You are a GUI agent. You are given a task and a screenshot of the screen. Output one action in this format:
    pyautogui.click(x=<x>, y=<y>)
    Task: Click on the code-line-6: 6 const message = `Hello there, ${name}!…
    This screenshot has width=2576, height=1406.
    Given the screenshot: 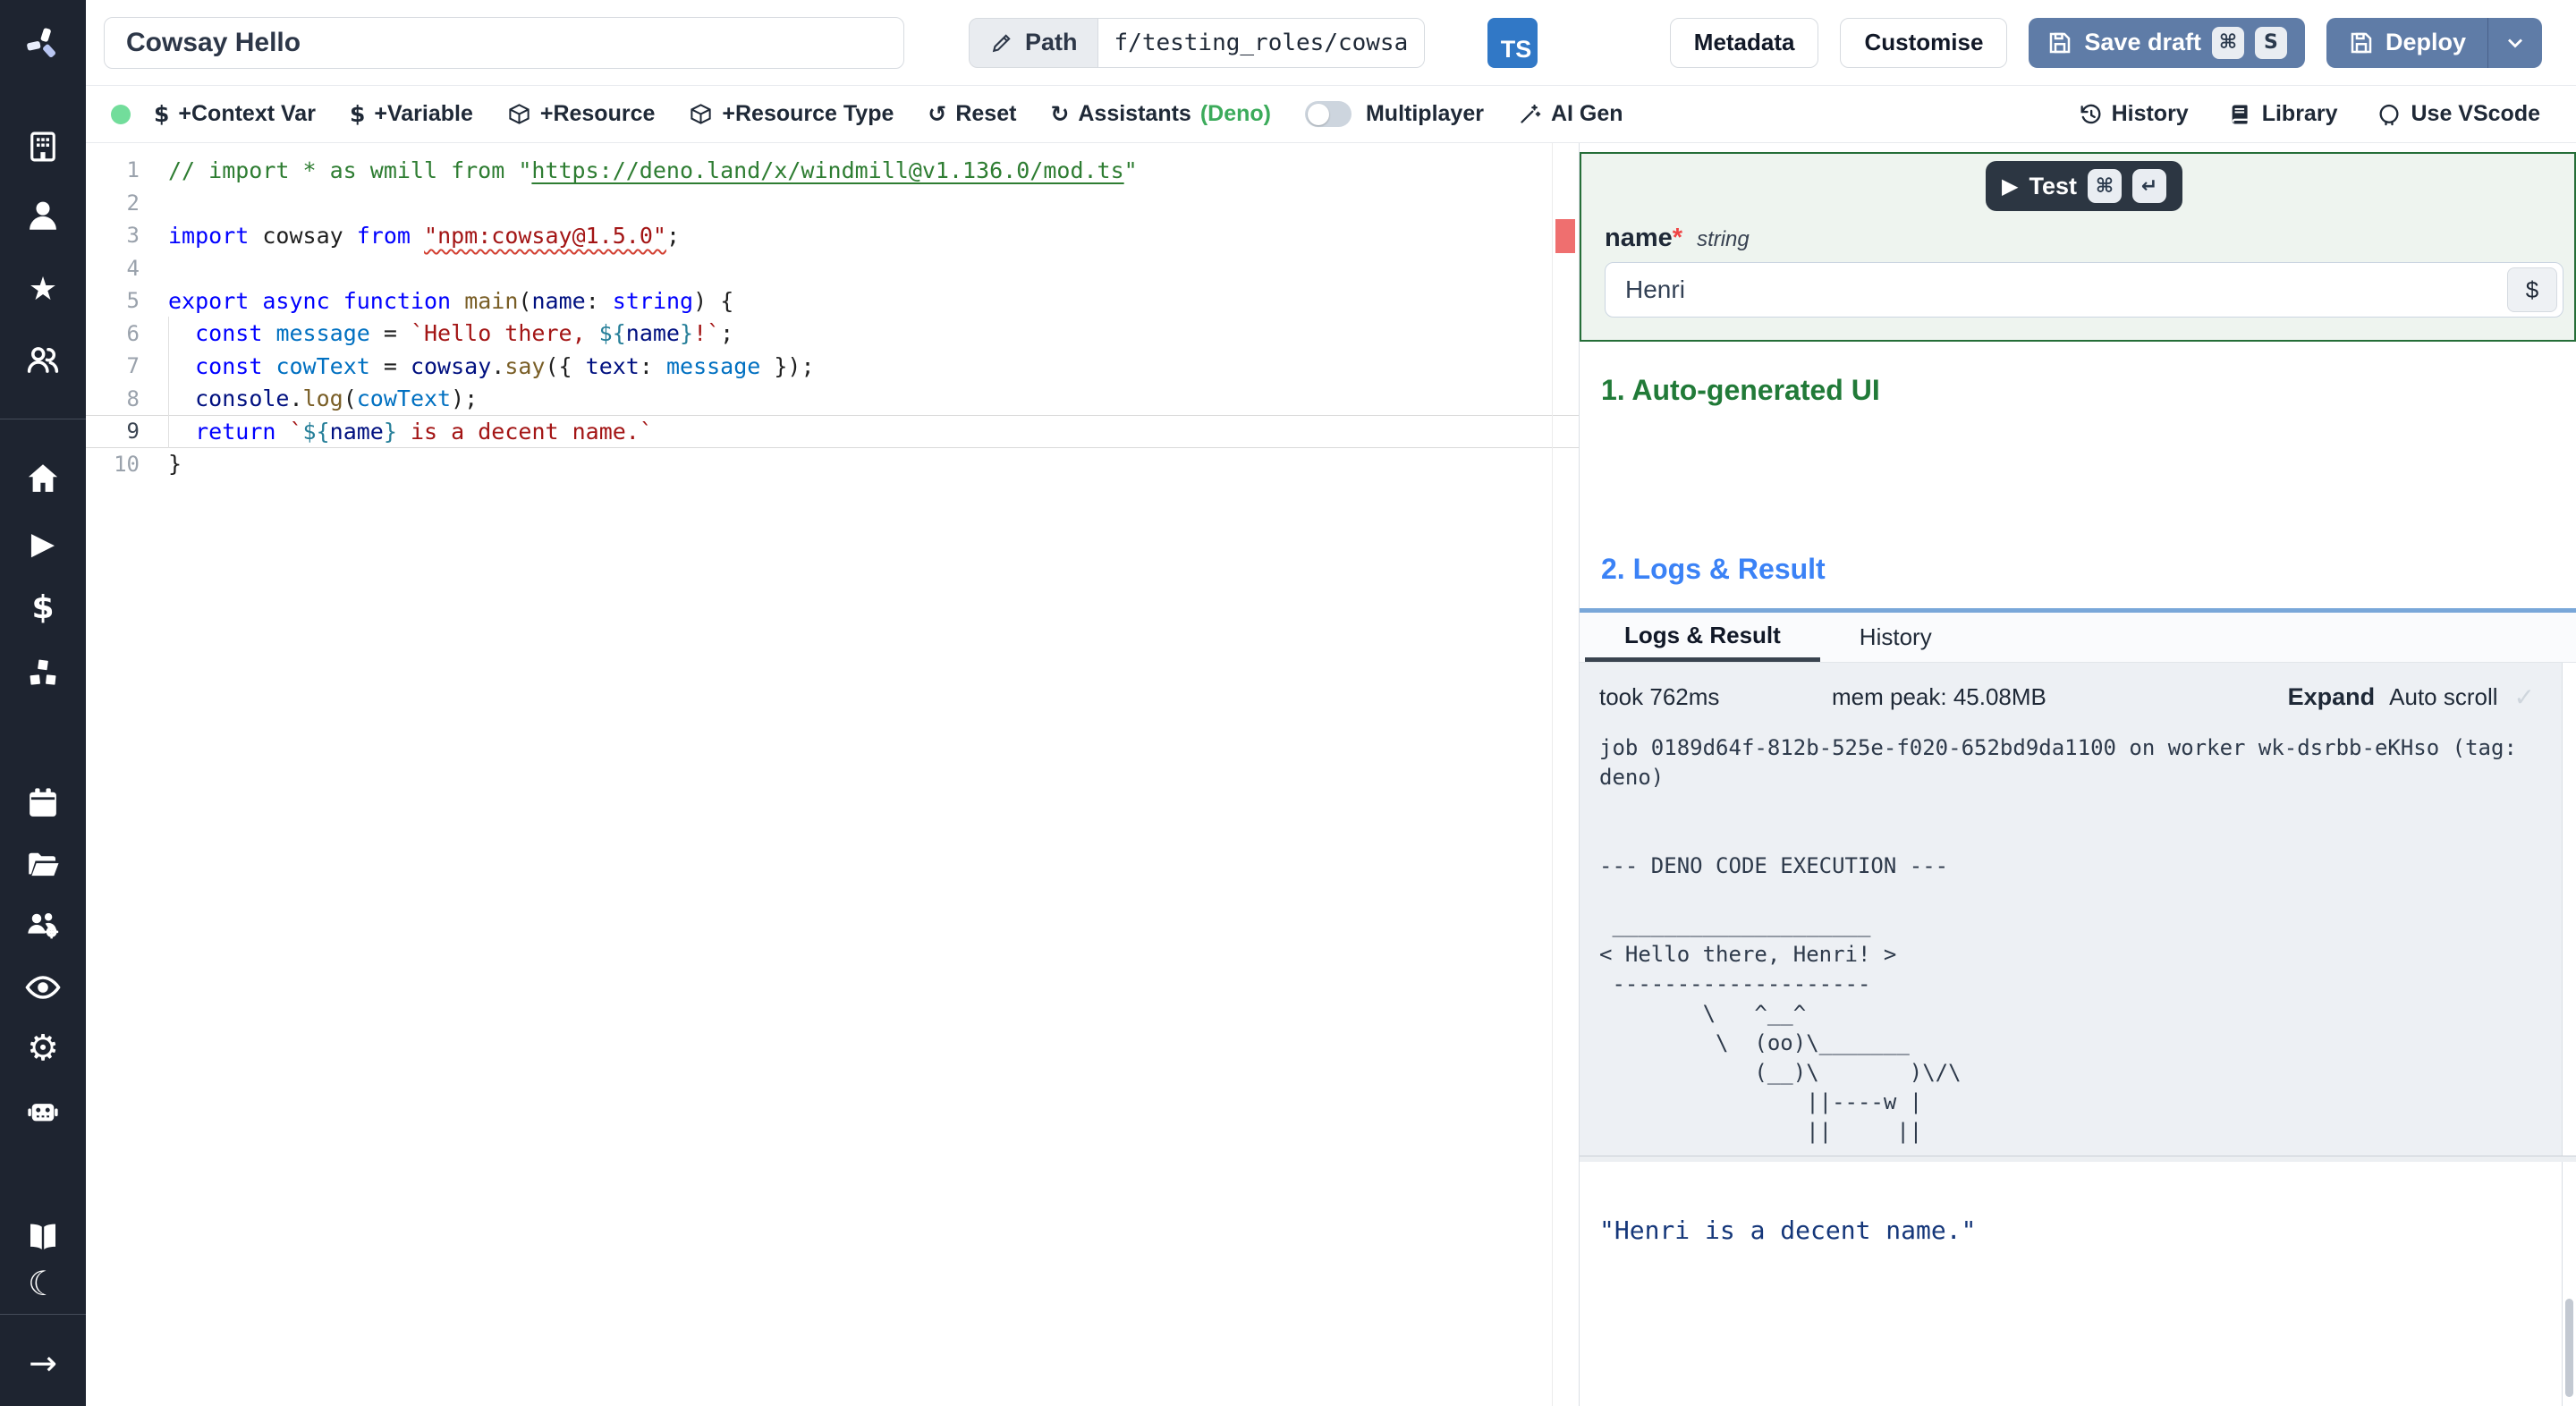 What is the action you would take?
    pyautogui.click(x=832, y=334)
    